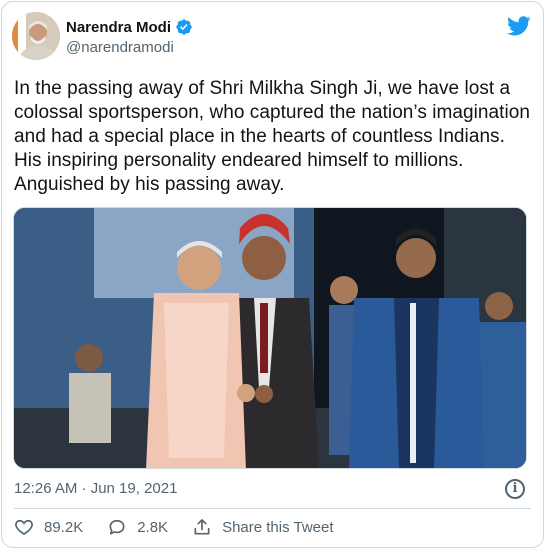 The height and width of the screenshot is (550, 546). What do you see at coordinates (272, 38) in the screenshot?
I see `tweet-header: Narendra Modi @narendramodi` at bounding box center [272, 38].